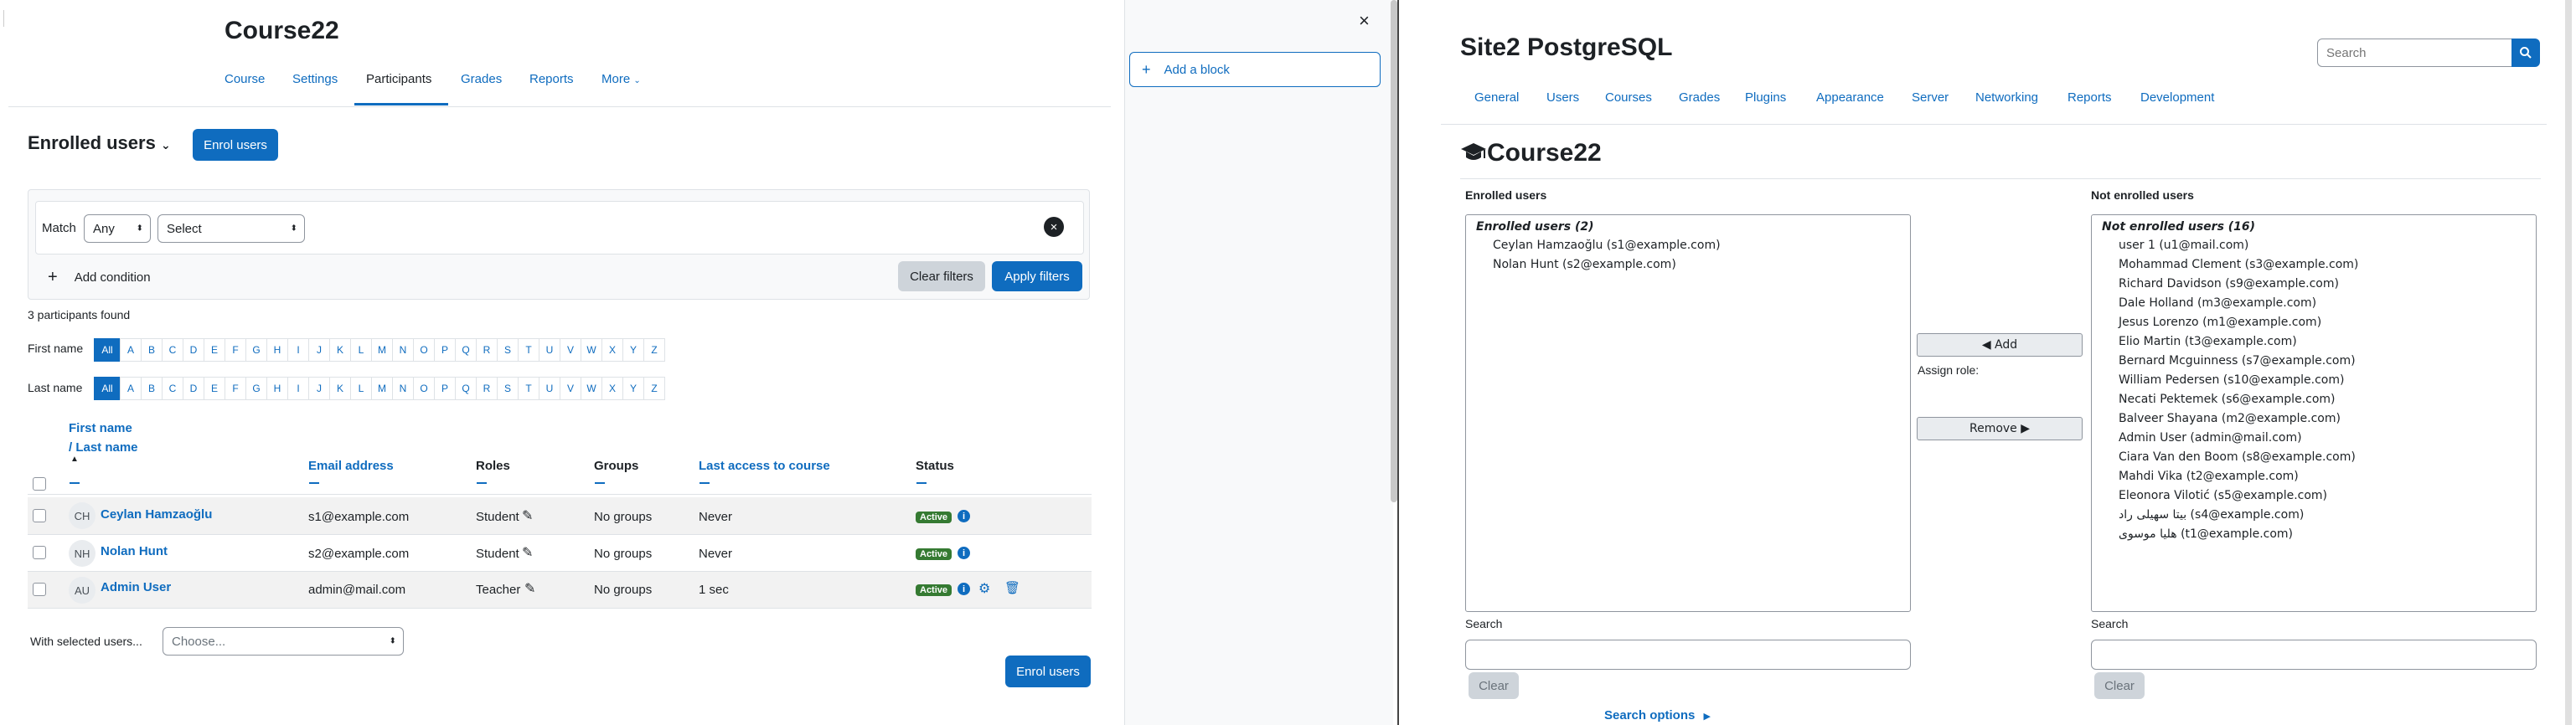 The height and width of the screenshot is (725, 2576). What do you see at coordinates (2183, 246) in the screenshot?
I see `list-item: user 1 (u1@mail.com)` at bounding box center [2183, 246].